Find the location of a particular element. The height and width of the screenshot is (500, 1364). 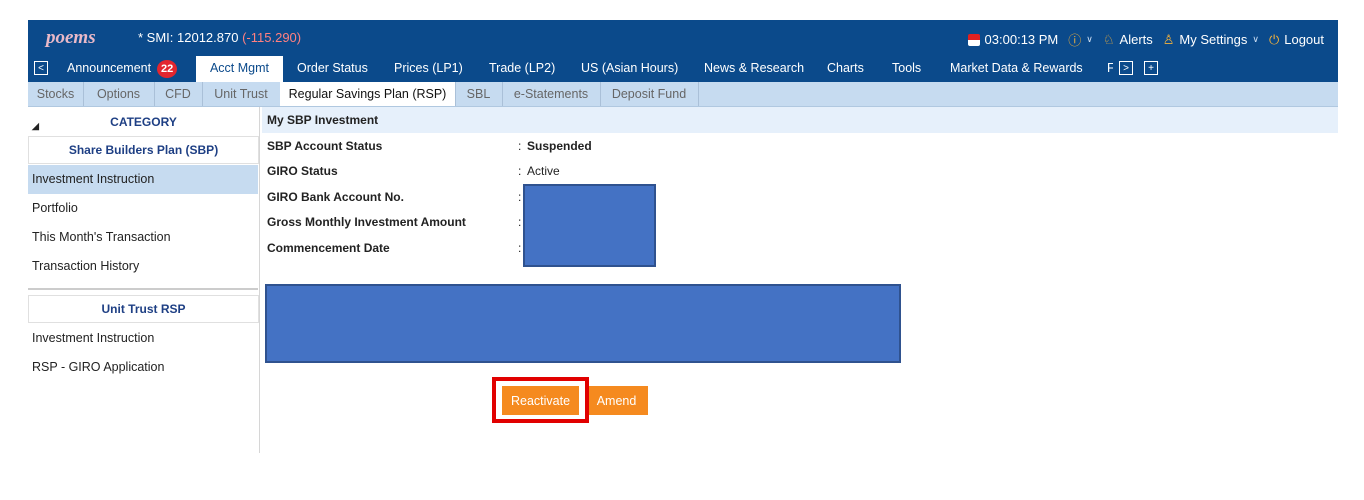

tab-order-status: Order Status is located at coordinates (332, 69).